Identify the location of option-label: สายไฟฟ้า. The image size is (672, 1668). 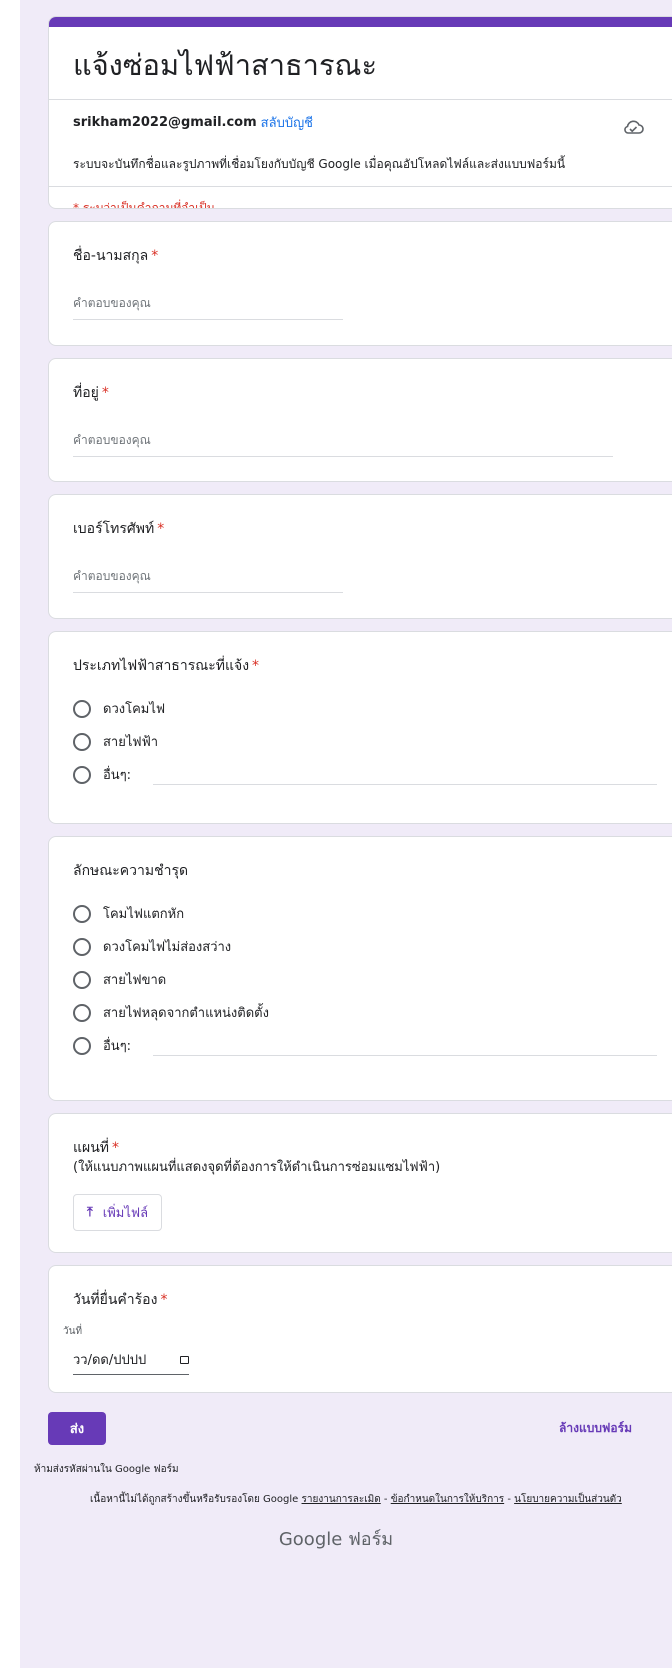
(131, 742).